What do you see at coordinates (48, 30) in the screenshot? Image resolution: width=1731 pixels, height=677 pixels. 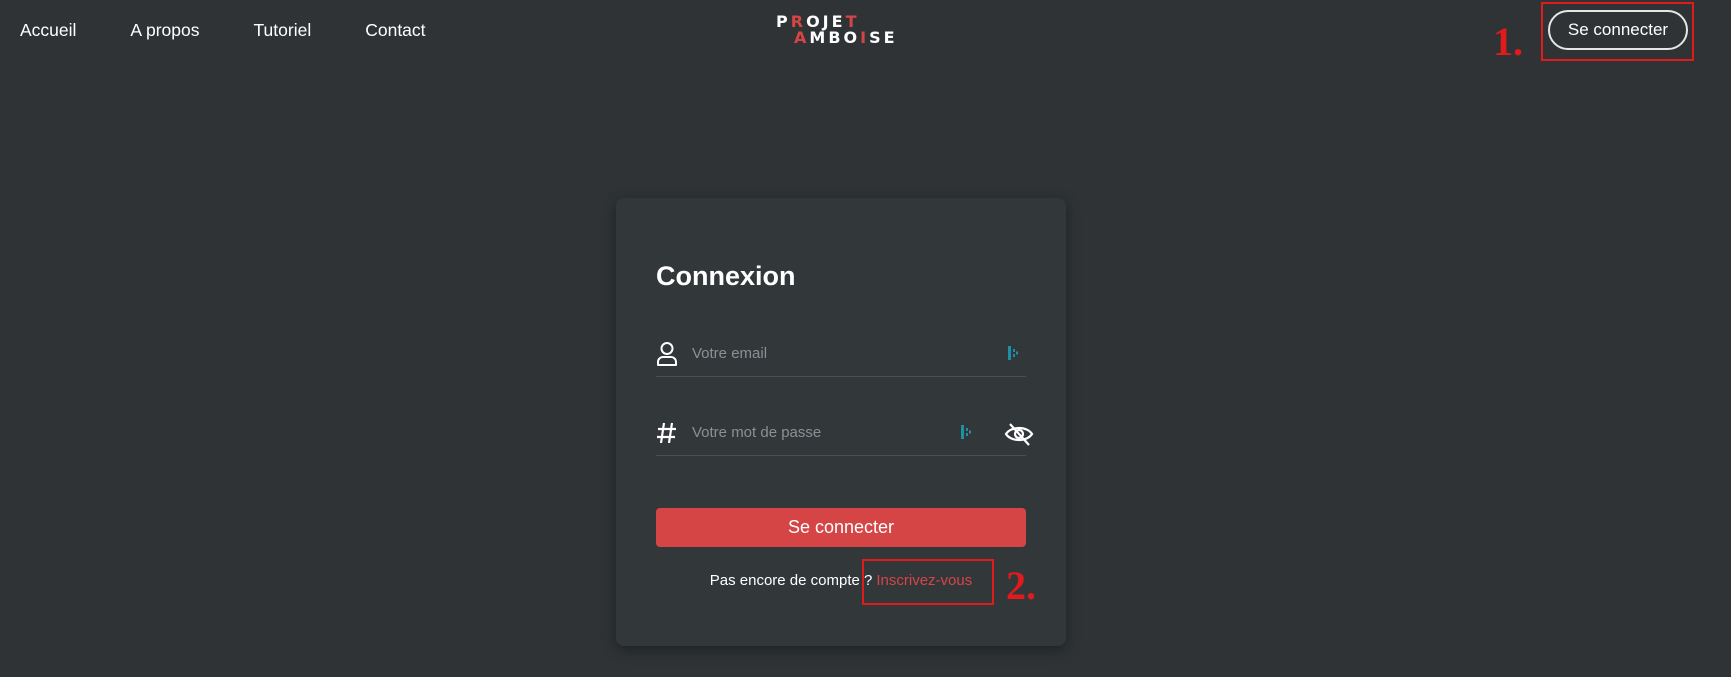 I see `nav-link-accueil: Accueil` at bounding box center [48, 30].